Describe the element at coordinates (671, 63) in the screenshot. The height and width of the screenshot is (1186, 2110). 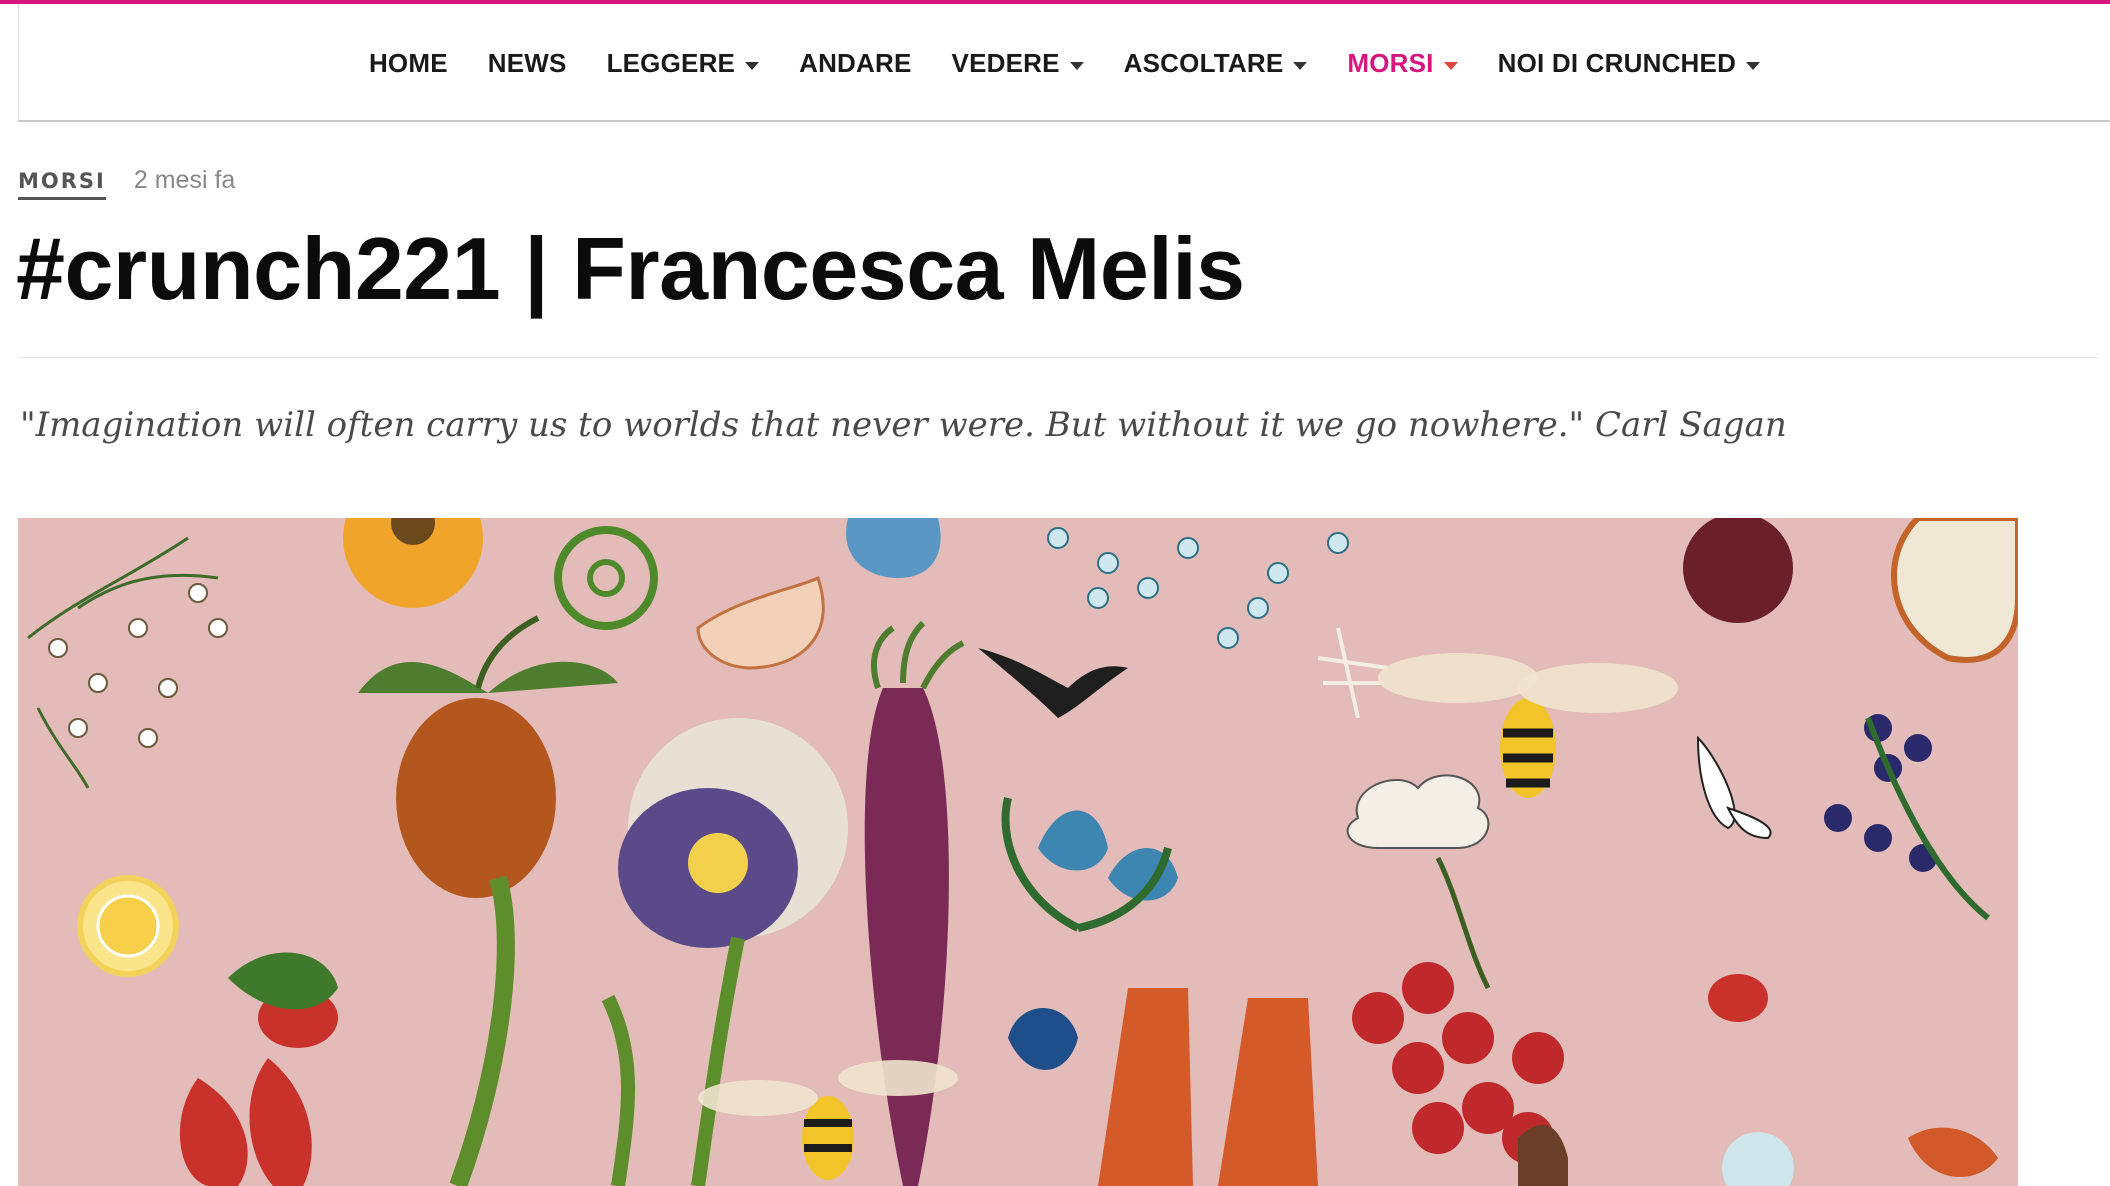
I see `nav-item-label: LEGGERE` at that location.